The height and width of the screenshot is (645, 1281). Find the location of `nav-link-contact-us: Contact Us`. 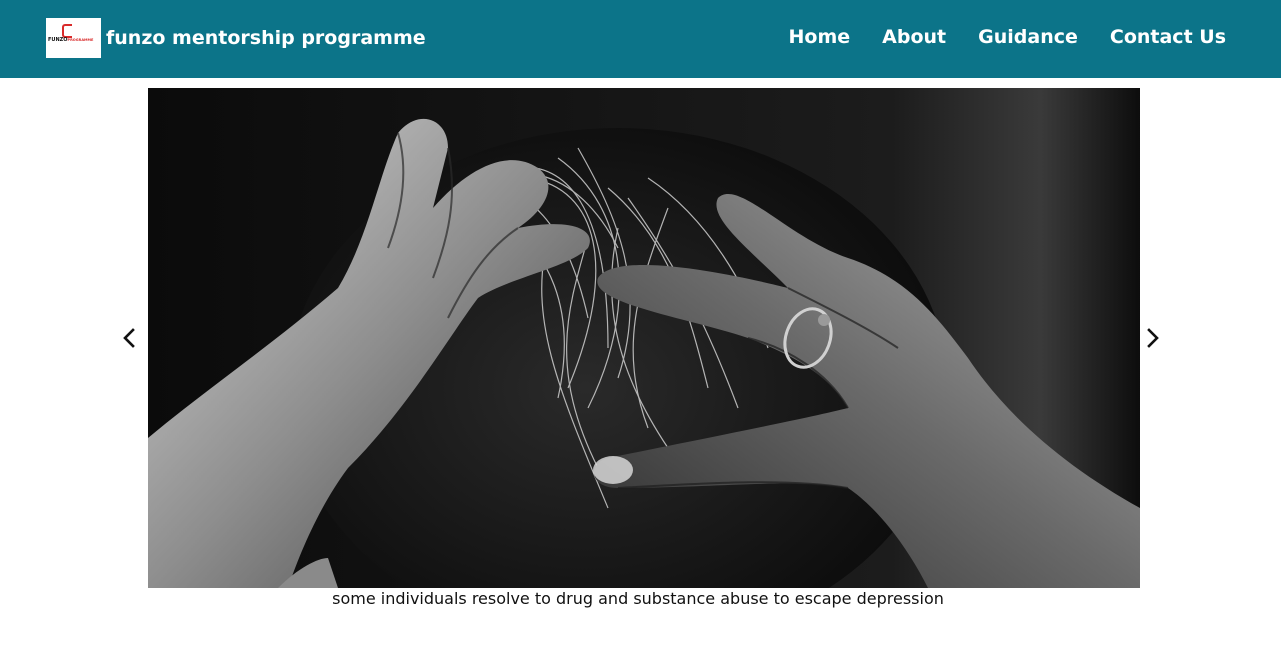

nav-link-contact-us: Contact Us is located at coordinates (1168, 37).